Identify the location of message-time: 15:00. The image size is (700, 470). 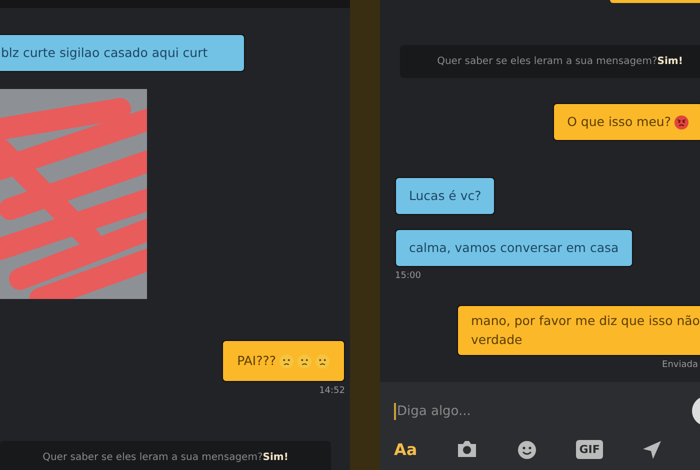
(408, 276).